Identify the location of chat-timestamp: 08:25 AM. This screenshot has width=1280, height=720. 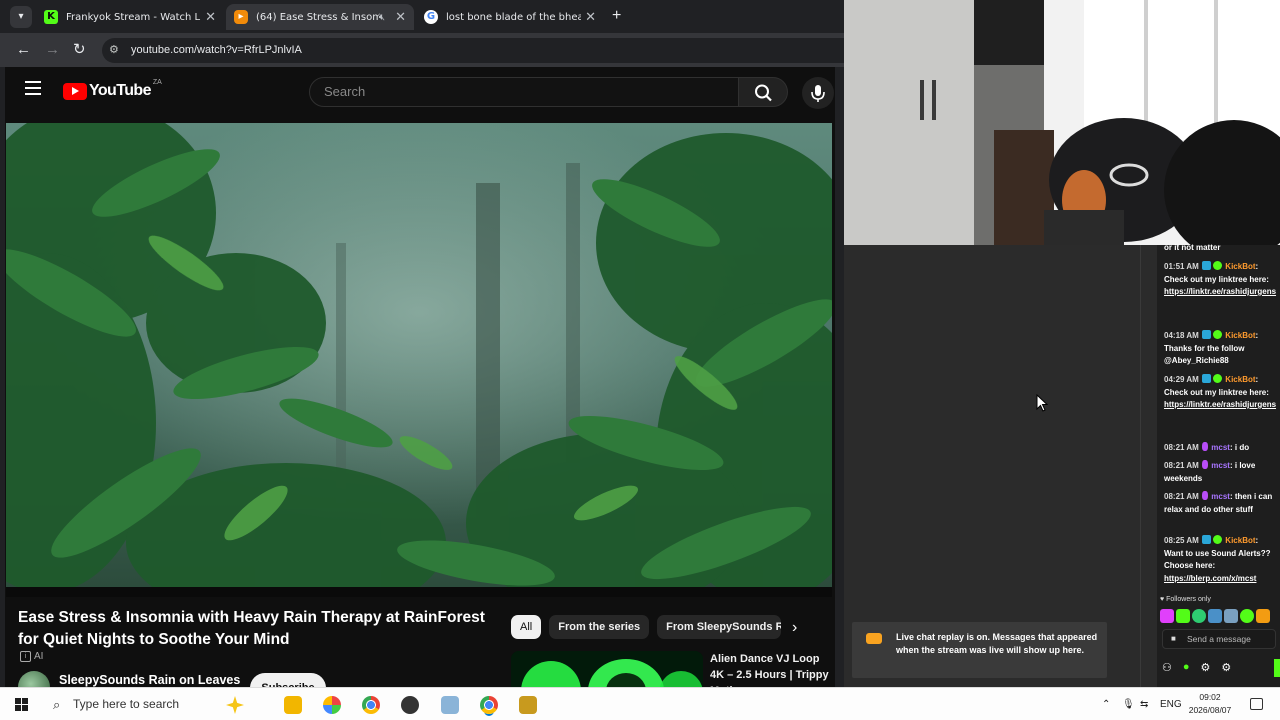
(1181, 540).